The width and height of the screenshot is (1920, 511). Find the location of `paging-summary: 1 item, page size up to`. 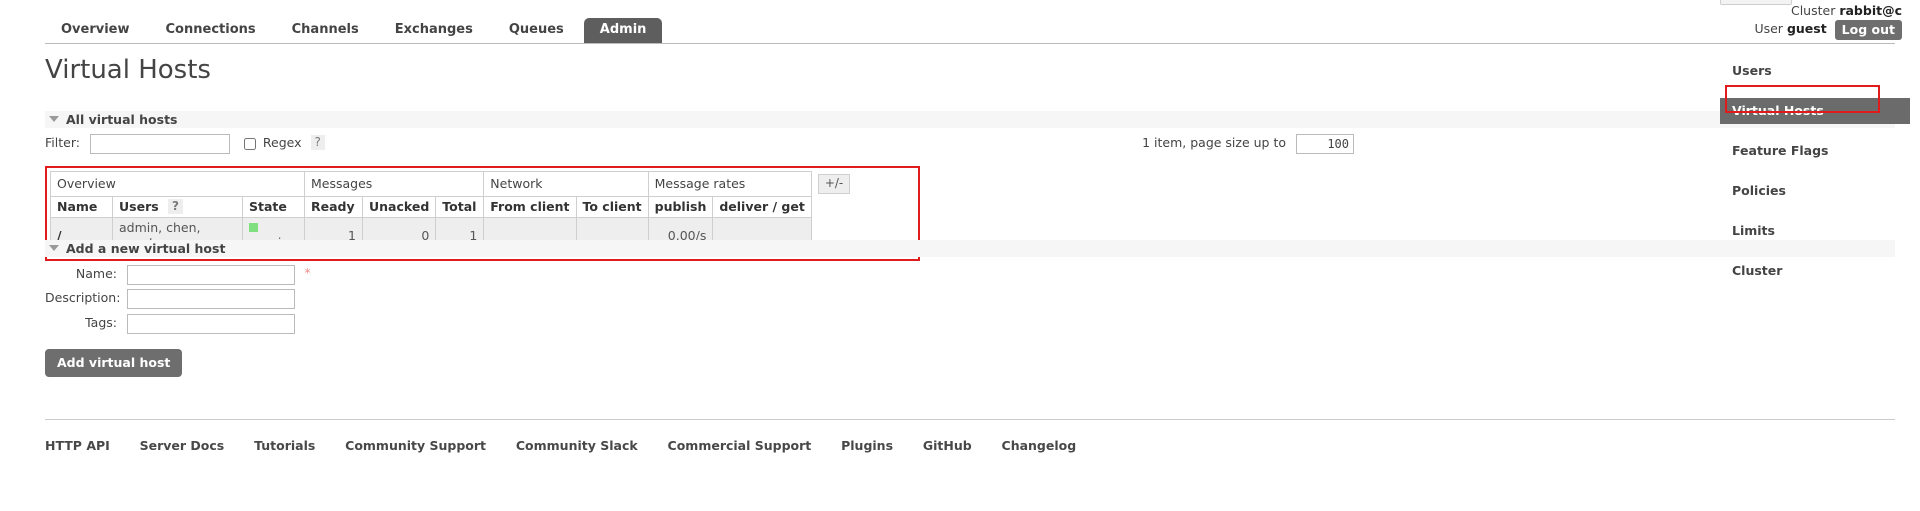

paging-summary: 1 item, page size up to is located at coordinates (1248, 143).